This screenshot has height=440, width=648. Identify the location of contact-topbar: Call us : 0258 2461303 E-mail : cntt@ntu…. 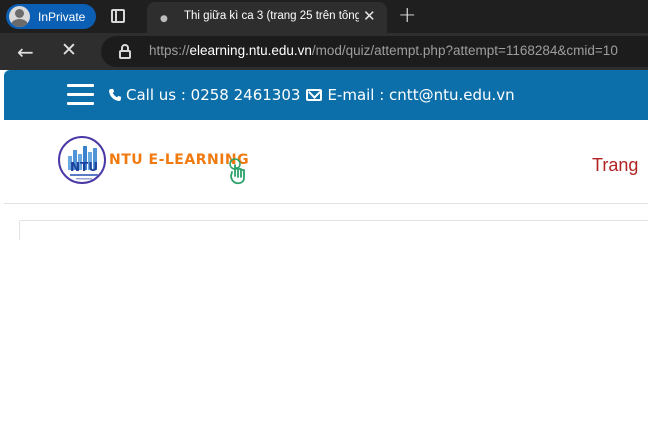
(326, 95).